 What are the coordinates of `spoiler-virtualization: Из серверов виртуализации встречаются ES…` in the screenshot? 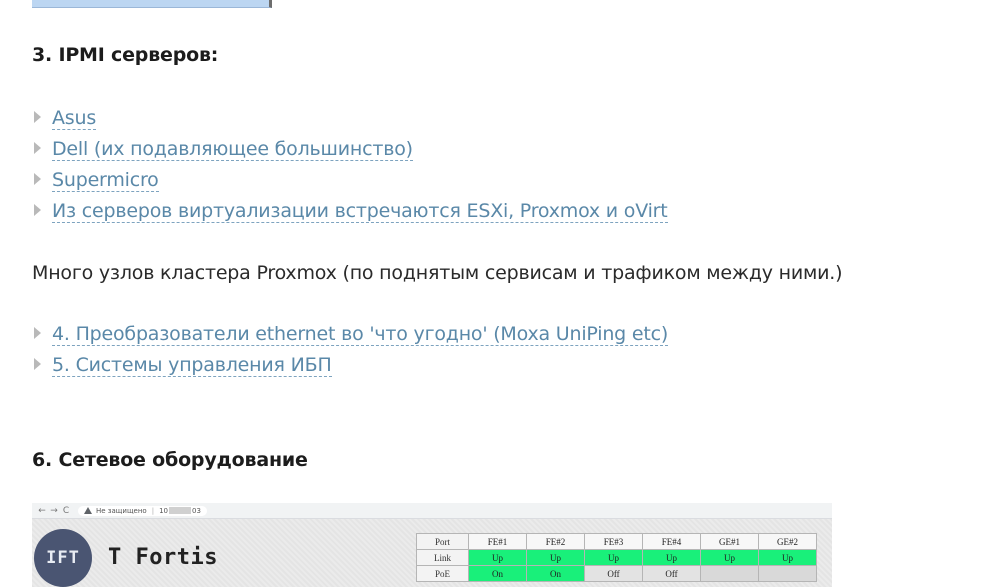 It's located at (351, 211).